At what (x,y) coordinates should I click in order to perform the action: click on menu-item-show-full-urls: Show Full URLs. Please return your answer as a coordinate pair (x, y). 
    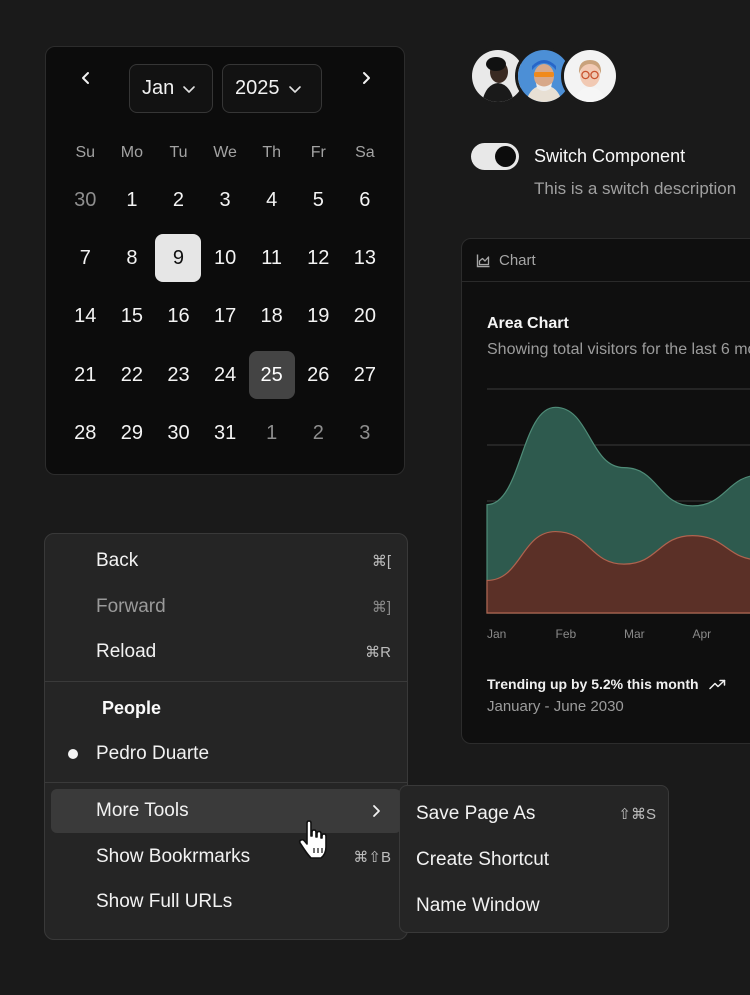
    Looking at the image, I should click on (226, 902).